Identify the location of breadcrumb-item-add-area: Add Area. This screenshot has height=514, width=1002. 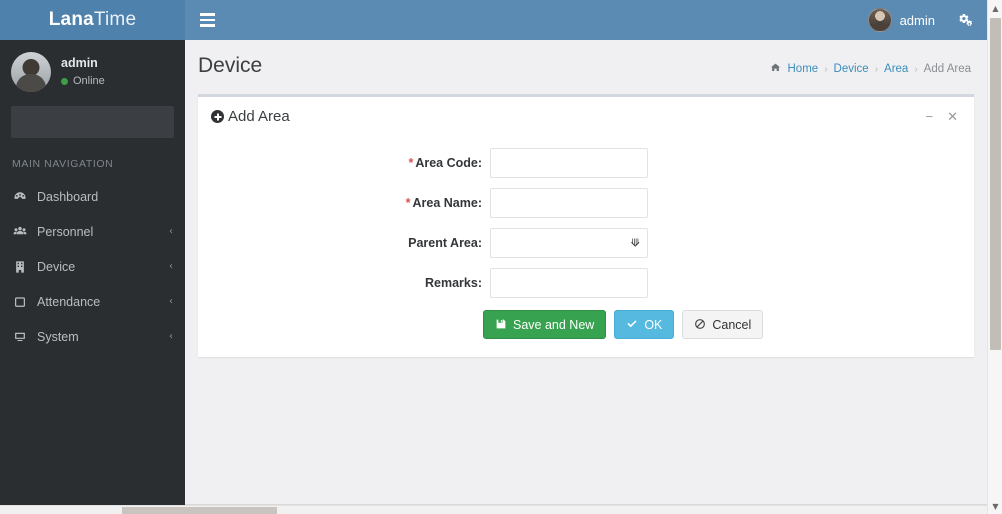
(947, 69).